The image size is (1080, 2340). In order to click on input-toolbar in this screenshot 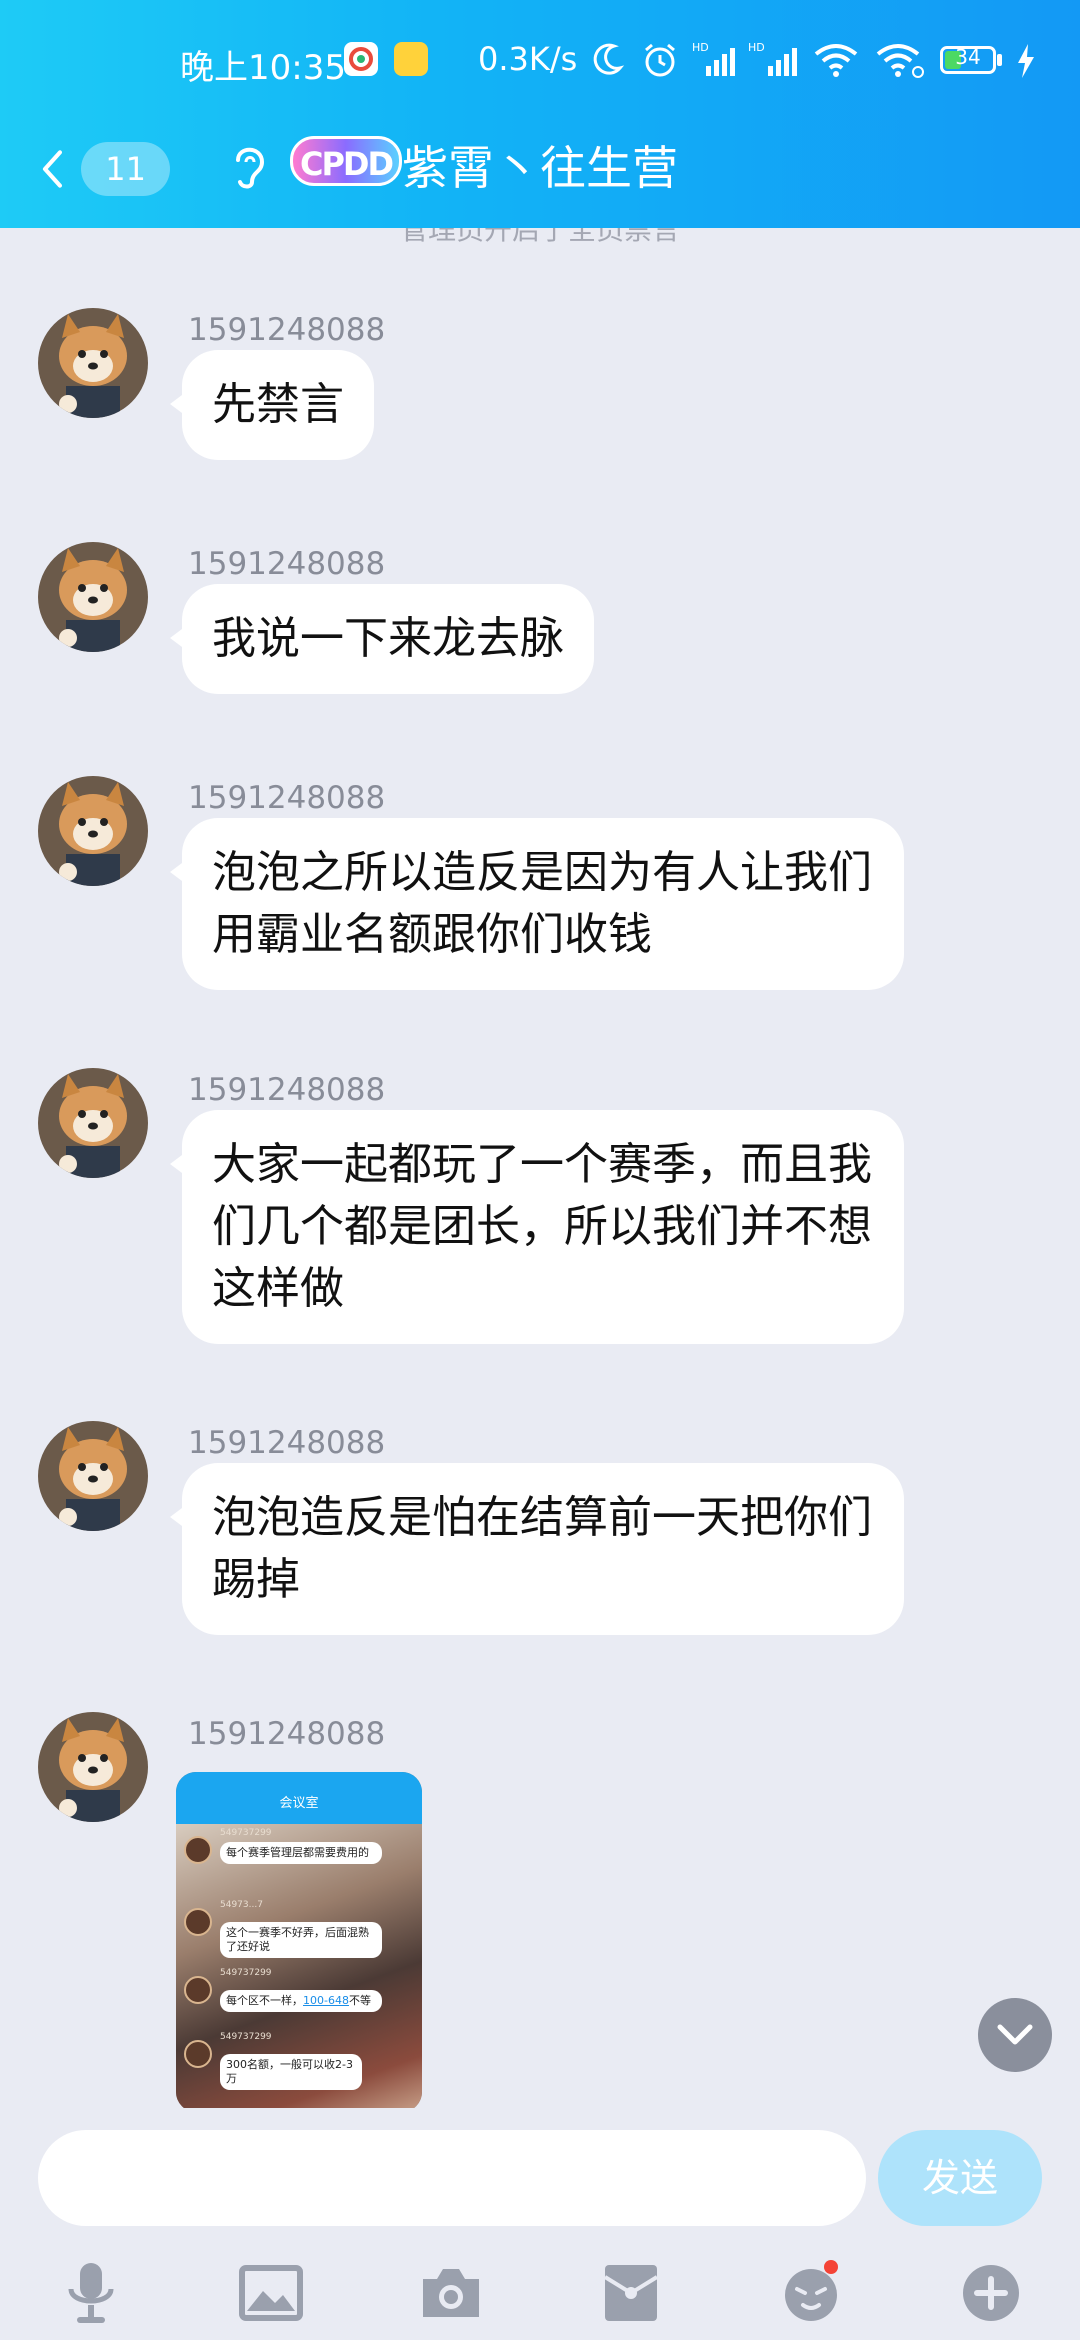, I will do `click(540, 2298)`.